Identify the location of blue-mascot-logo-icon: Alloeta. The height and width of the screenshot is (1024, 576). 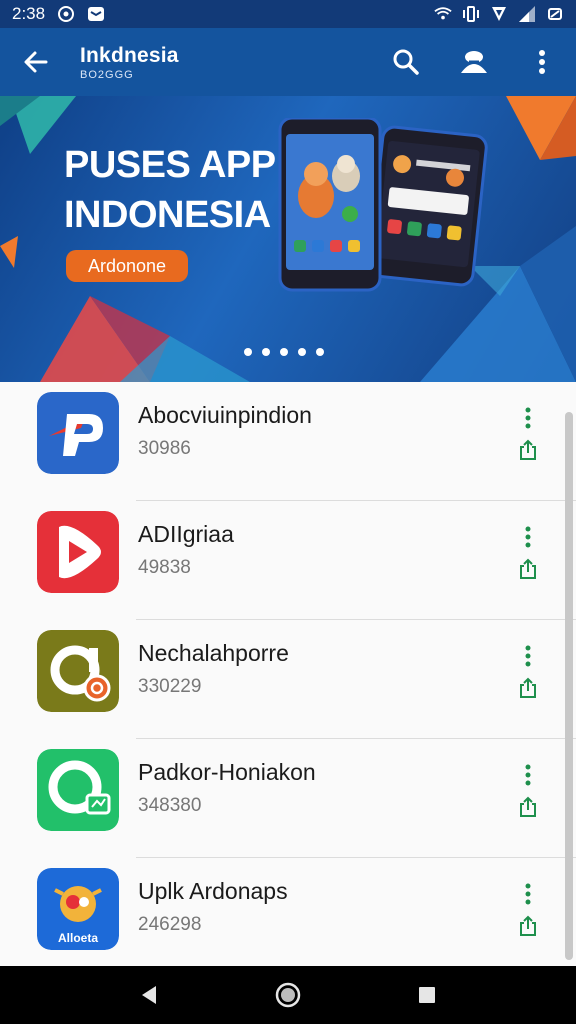
(78, 909).